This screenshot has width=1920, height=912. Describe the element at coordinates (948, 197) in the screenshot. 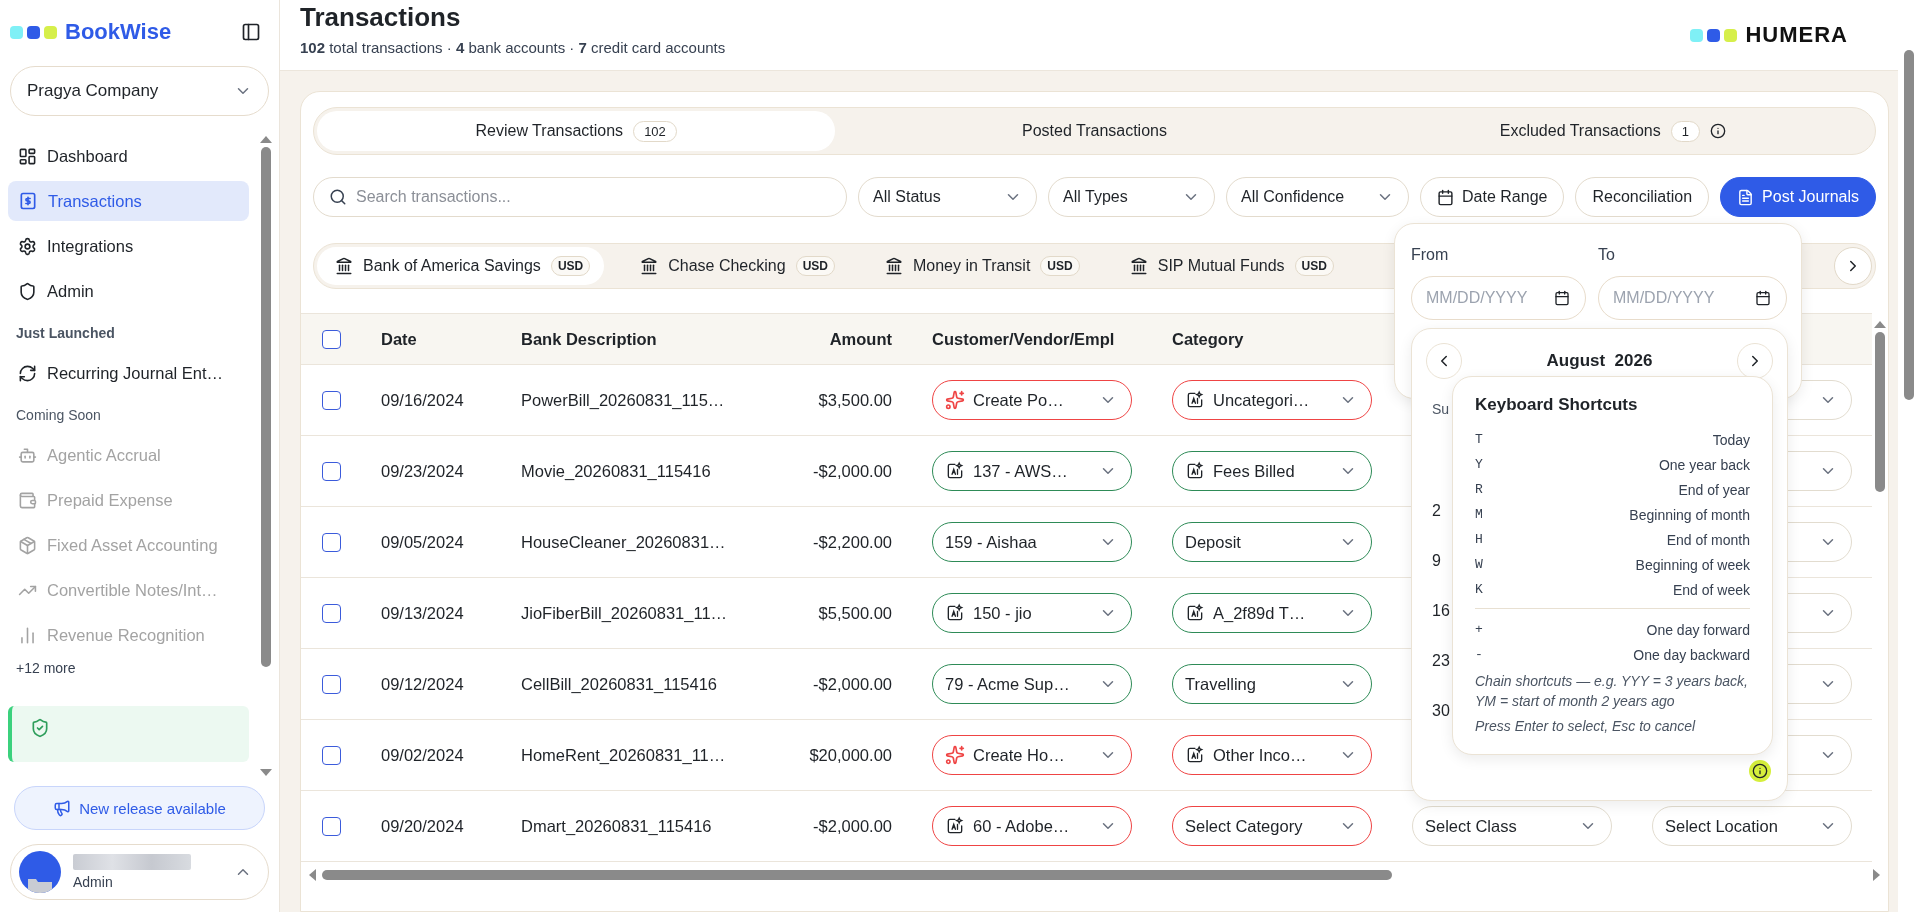

I see `filter-dropdown: All Status` at that location.